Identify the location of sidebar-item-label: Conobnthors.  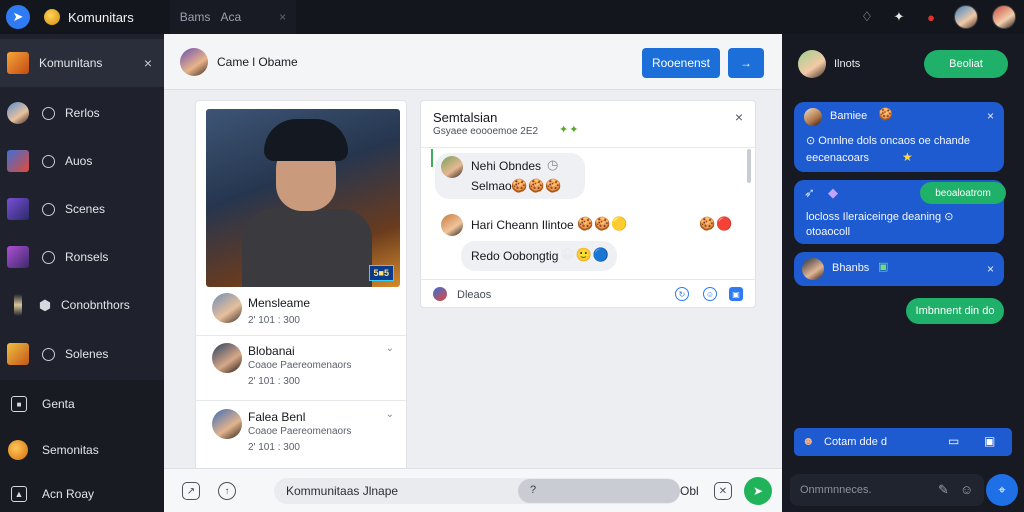
(95, 305).